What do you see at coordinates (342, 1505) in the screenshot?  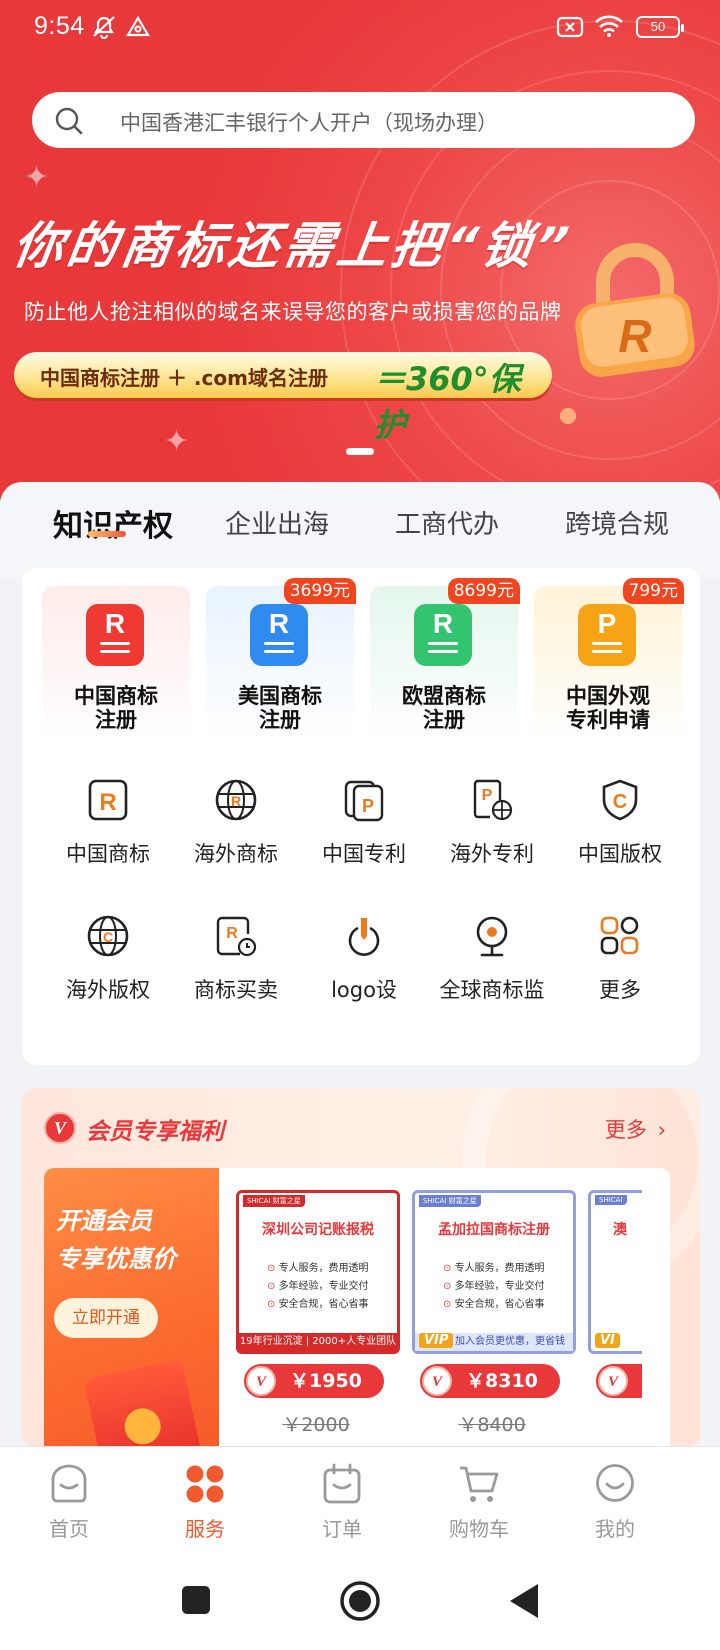 I see `nav-orders: 订单` at bounding box center [342, 1505].